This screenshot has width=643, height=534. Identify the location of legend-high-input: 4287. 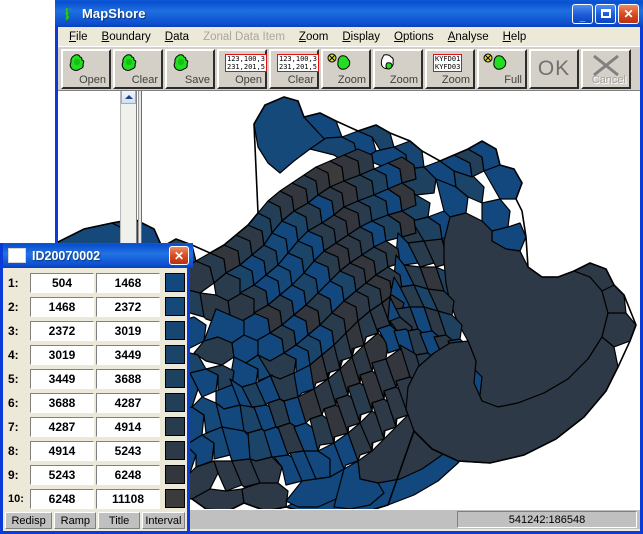
(128, 402).